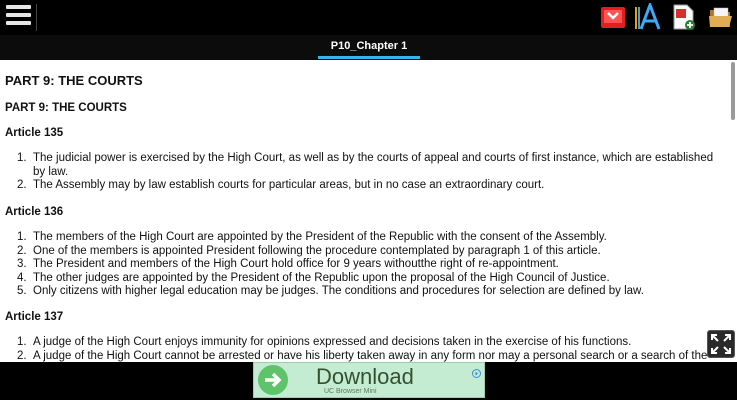 Image resolution: width=737 pixels, height=400 pixels. Describe the element at coordinates (273, 380) in the screenshot. I see `download-arrow-icon` at that location.